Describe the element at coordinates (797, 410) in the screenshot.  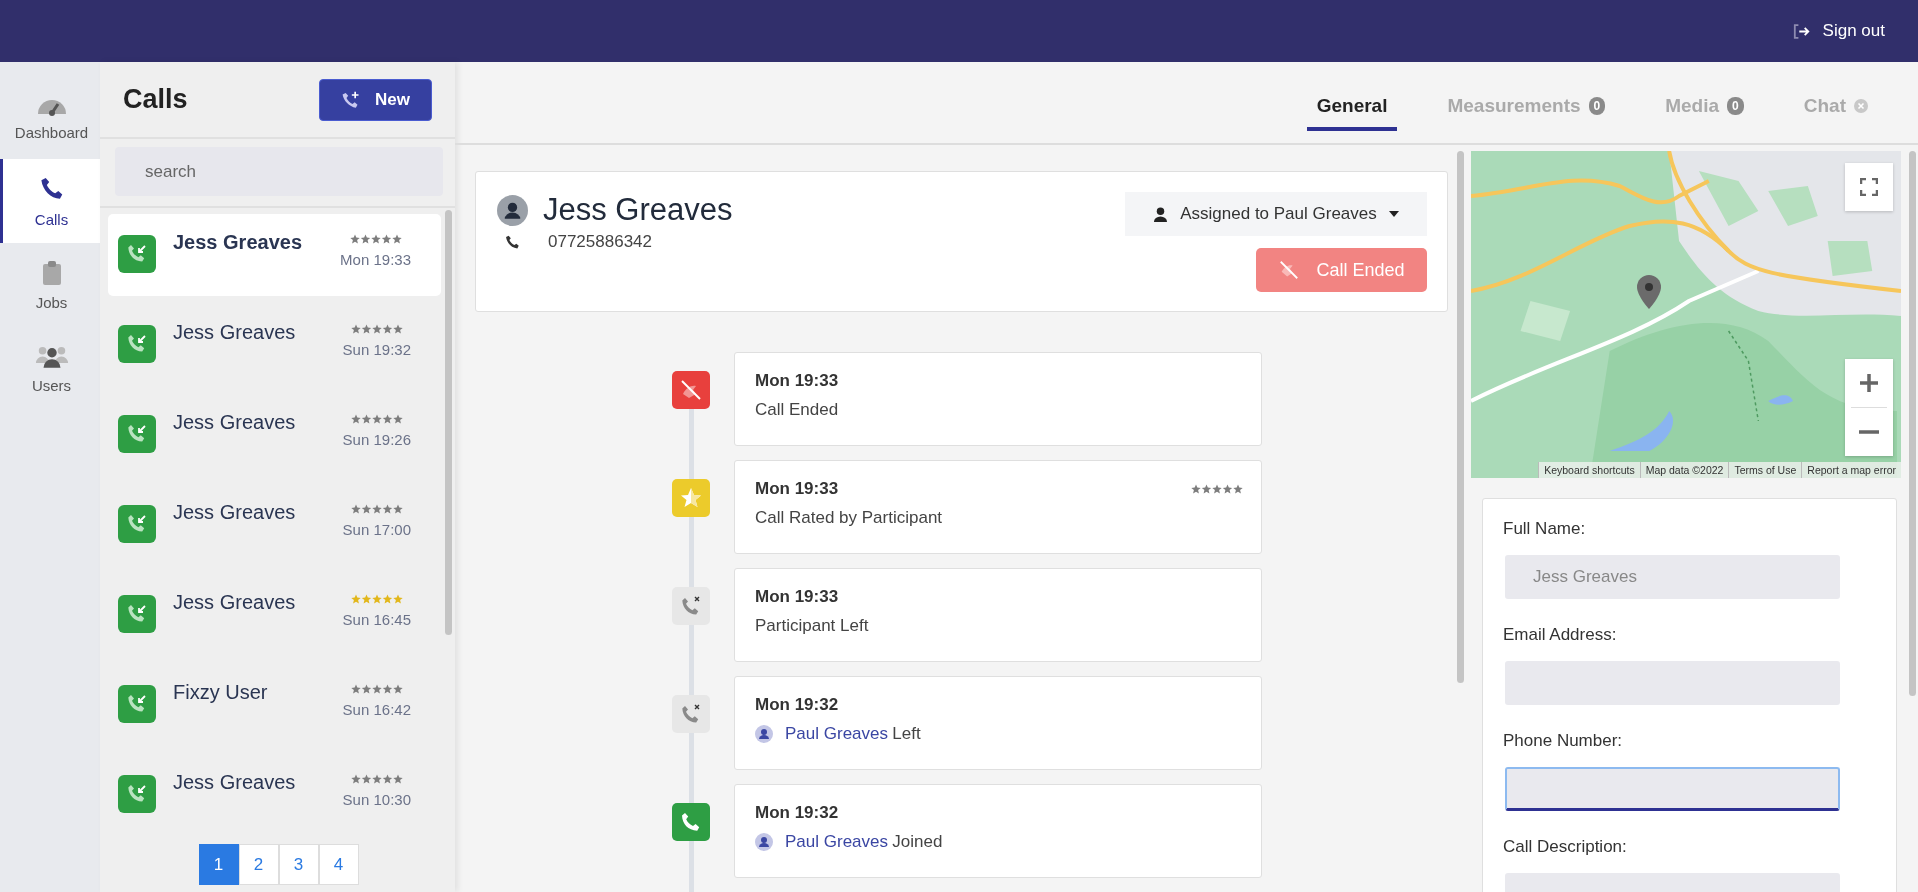
I see `event-text: Call Ended` at that location.